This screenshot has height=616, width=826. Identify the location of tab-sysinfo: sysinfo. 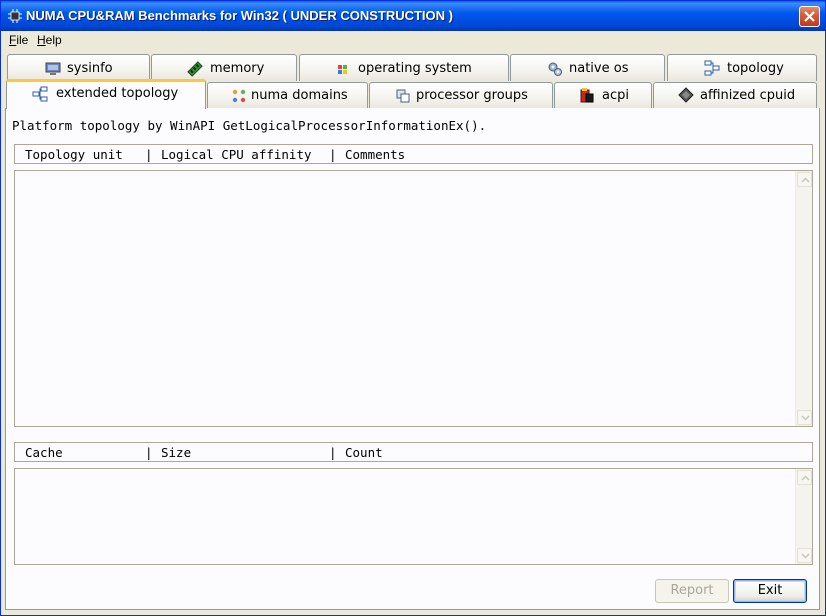
(78, 67).